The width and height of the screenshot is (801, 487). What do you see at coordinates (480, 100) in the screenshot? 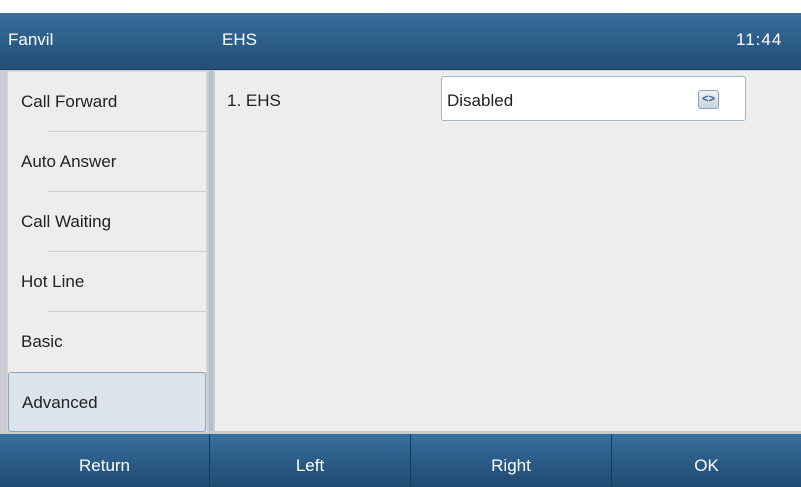
I see `ehs-value: Disabled` at bounding box center [480, 100].